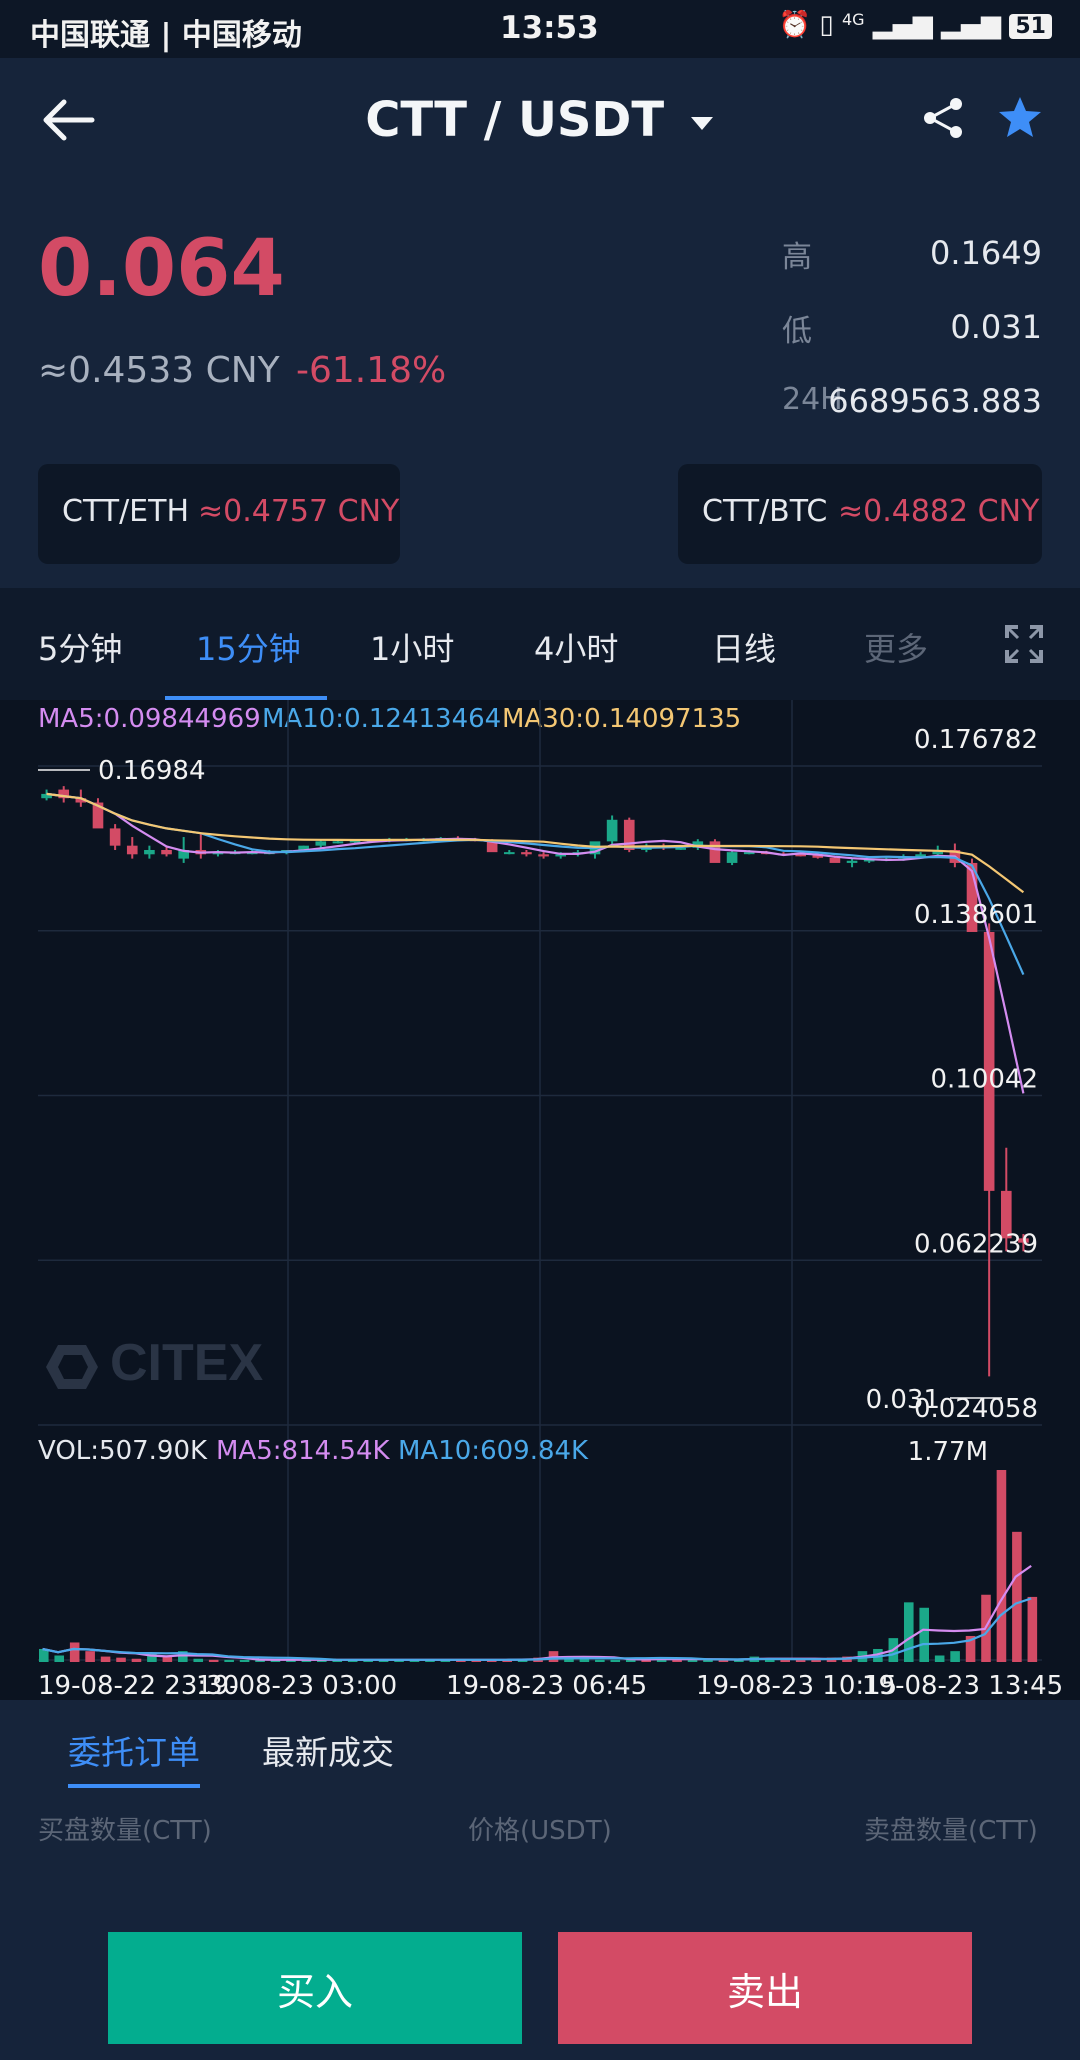 Image resolution: width=1080 pixels, height=2060 pixels. Describe the element at coordinates (537, 1629) in the screenshot. I see `vol-ma10-line` at that location.